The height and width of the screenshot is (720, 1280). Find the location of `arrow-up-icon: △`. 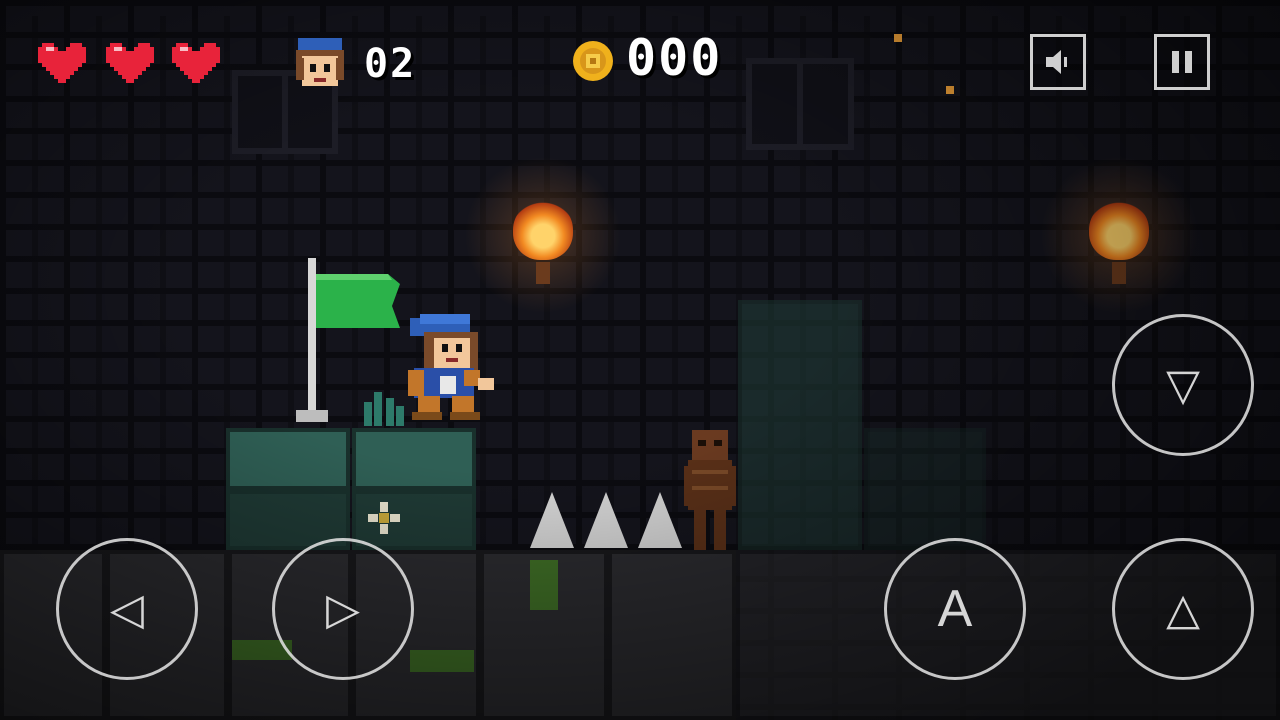

arrow-up-icon: △ is located at coordinates (1183, 609).